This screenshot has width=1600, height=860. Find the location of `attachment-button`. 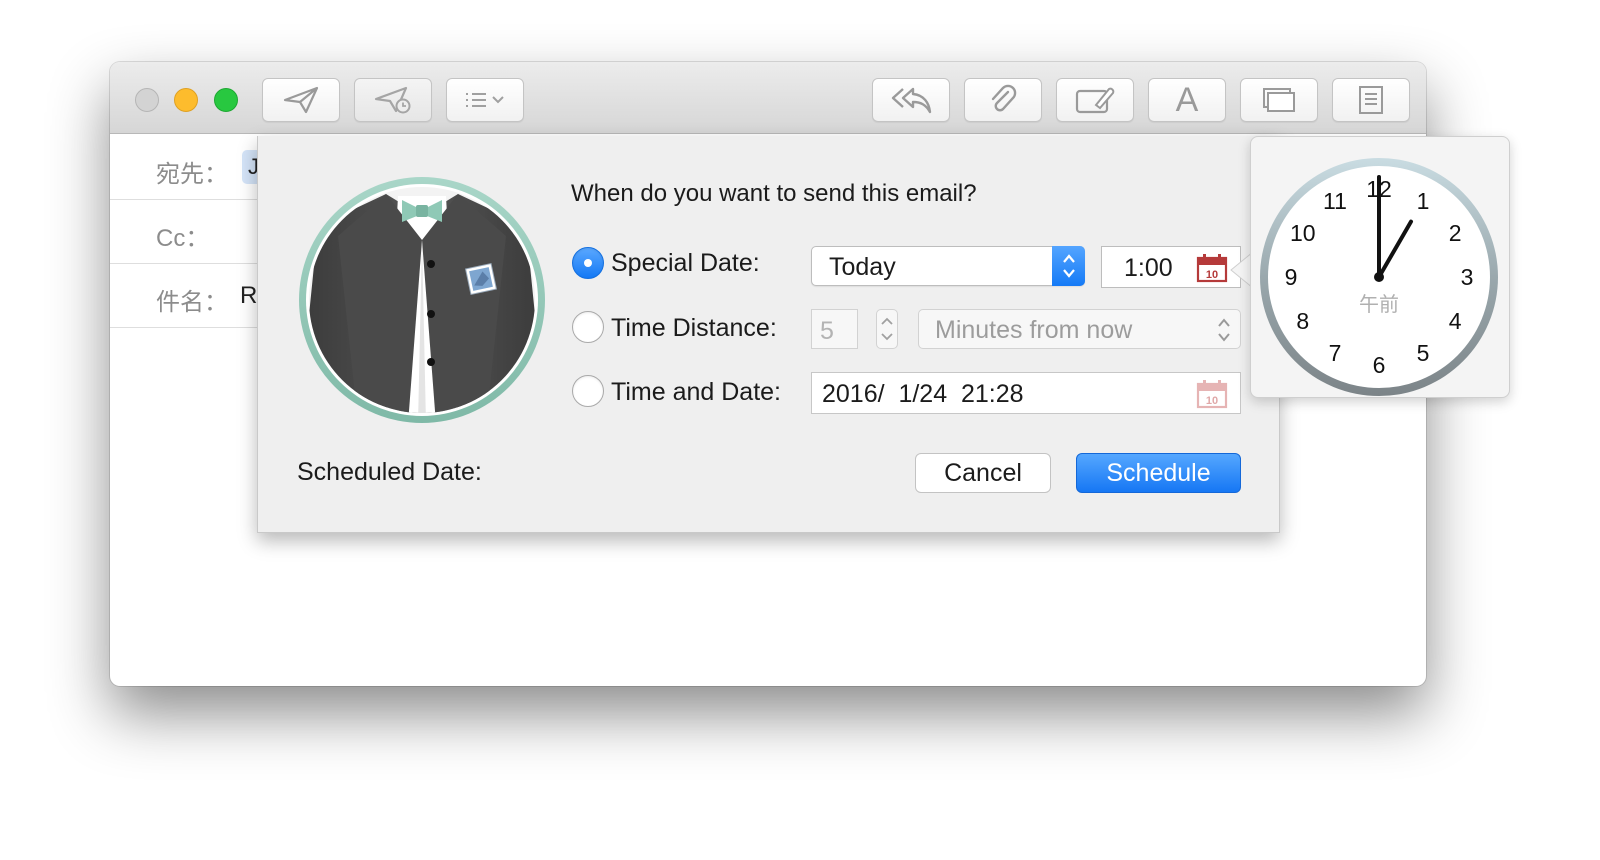

attachment-button is located at coordinates (1003, 100).